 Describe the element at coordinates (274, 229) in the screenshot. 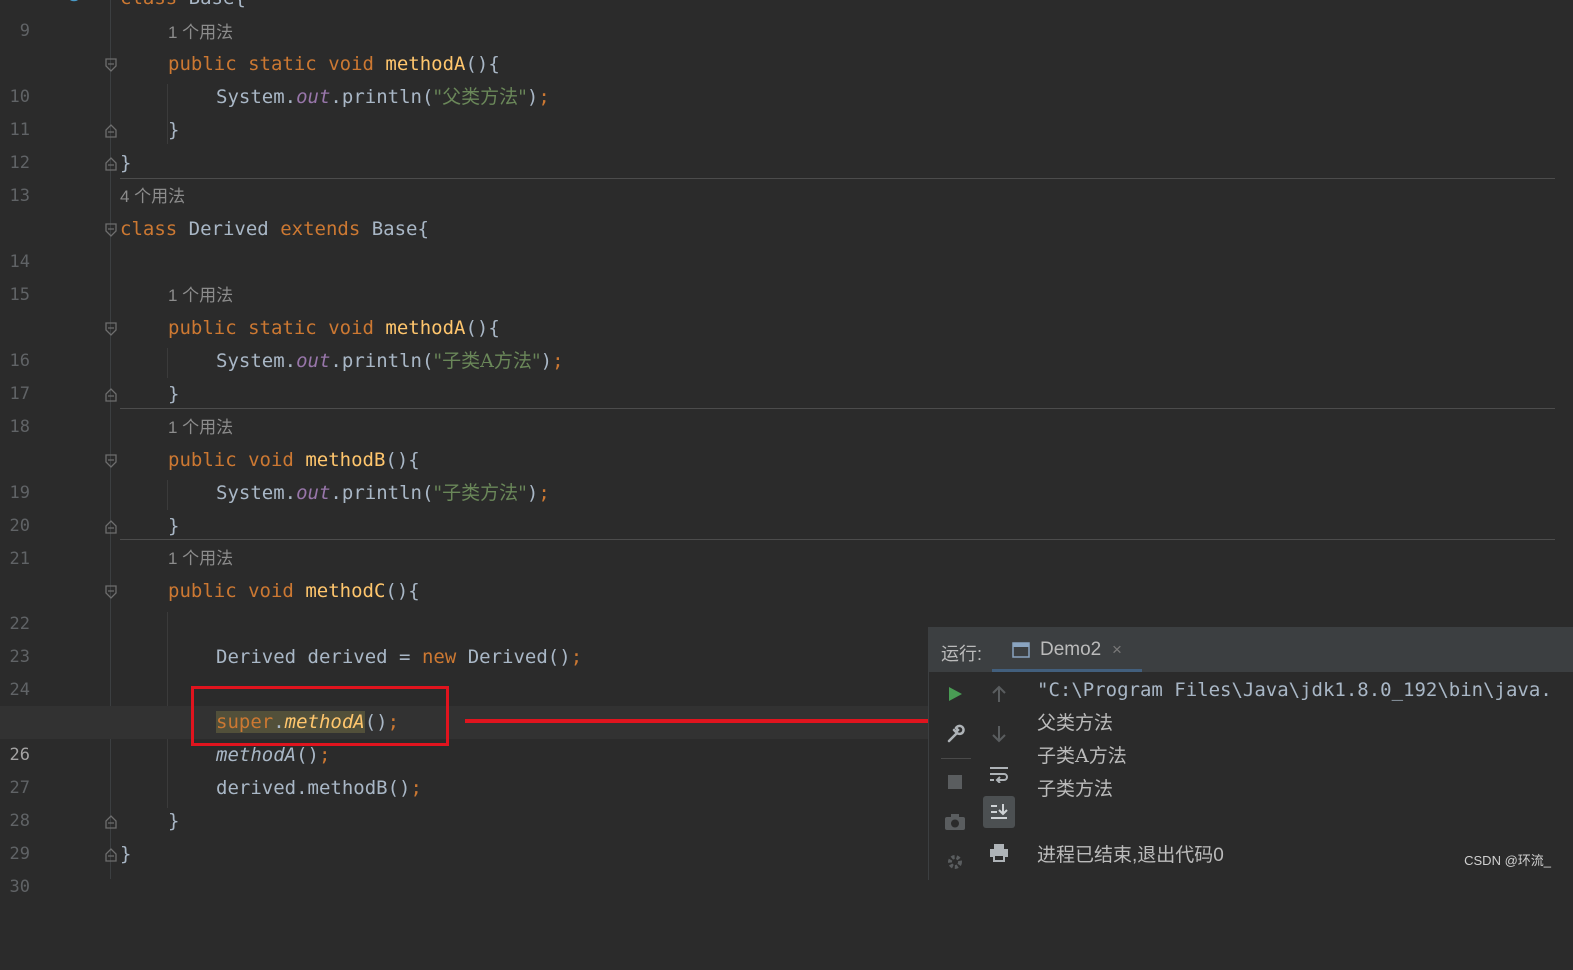

I see `code-text: class Derived extends Base{` at that location.